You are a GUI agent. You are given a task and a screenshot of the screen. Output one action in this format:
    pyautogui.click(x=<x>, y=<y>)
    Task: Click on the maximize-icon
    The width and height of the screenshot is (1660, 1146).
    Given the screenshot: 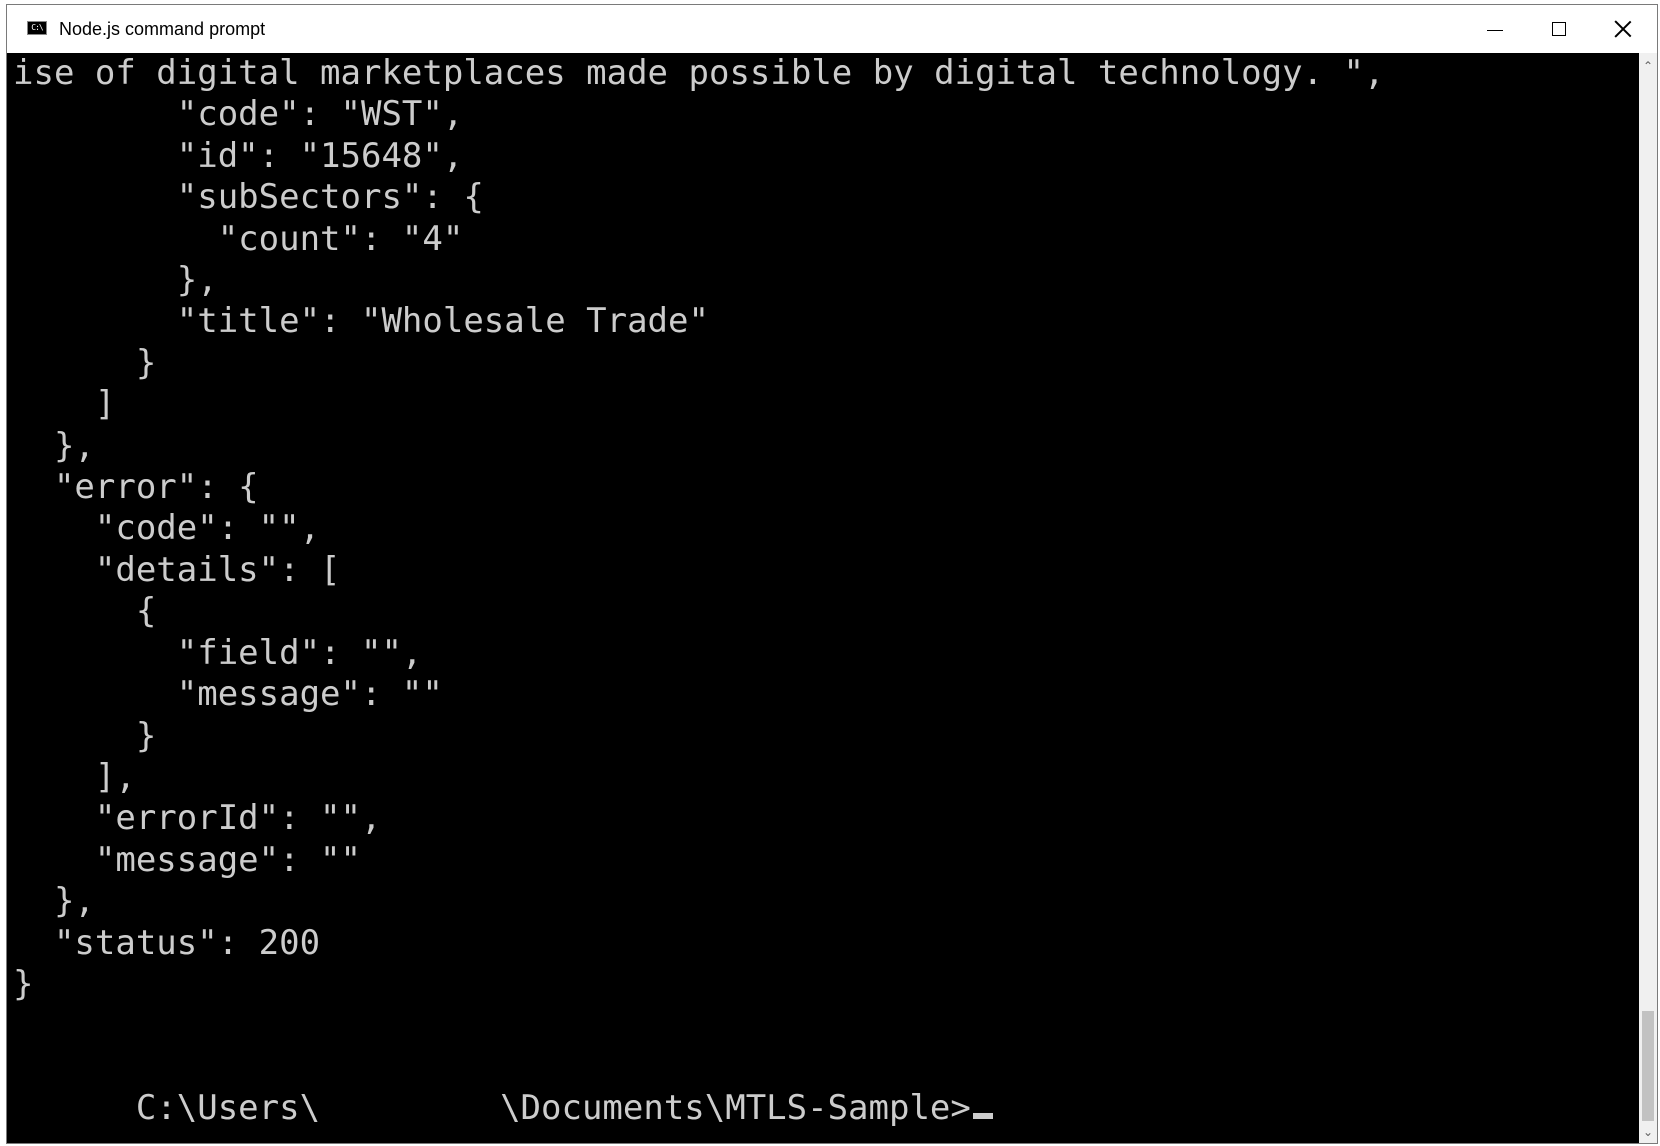 What is the action you would take?
    pyautogui.click(x=1559, y=29)
    